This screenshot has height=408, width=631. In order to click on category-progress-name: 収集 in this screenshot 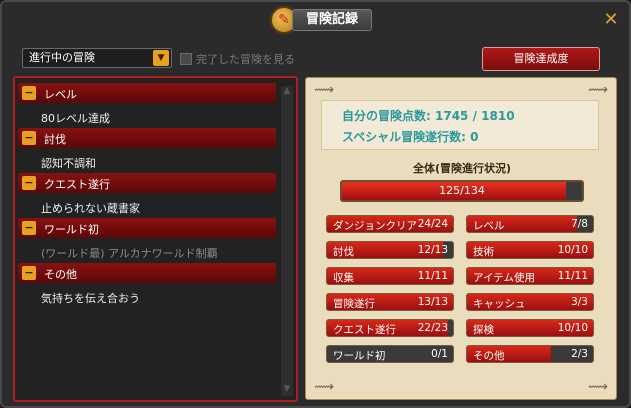, I will do `click(343, 278)`.